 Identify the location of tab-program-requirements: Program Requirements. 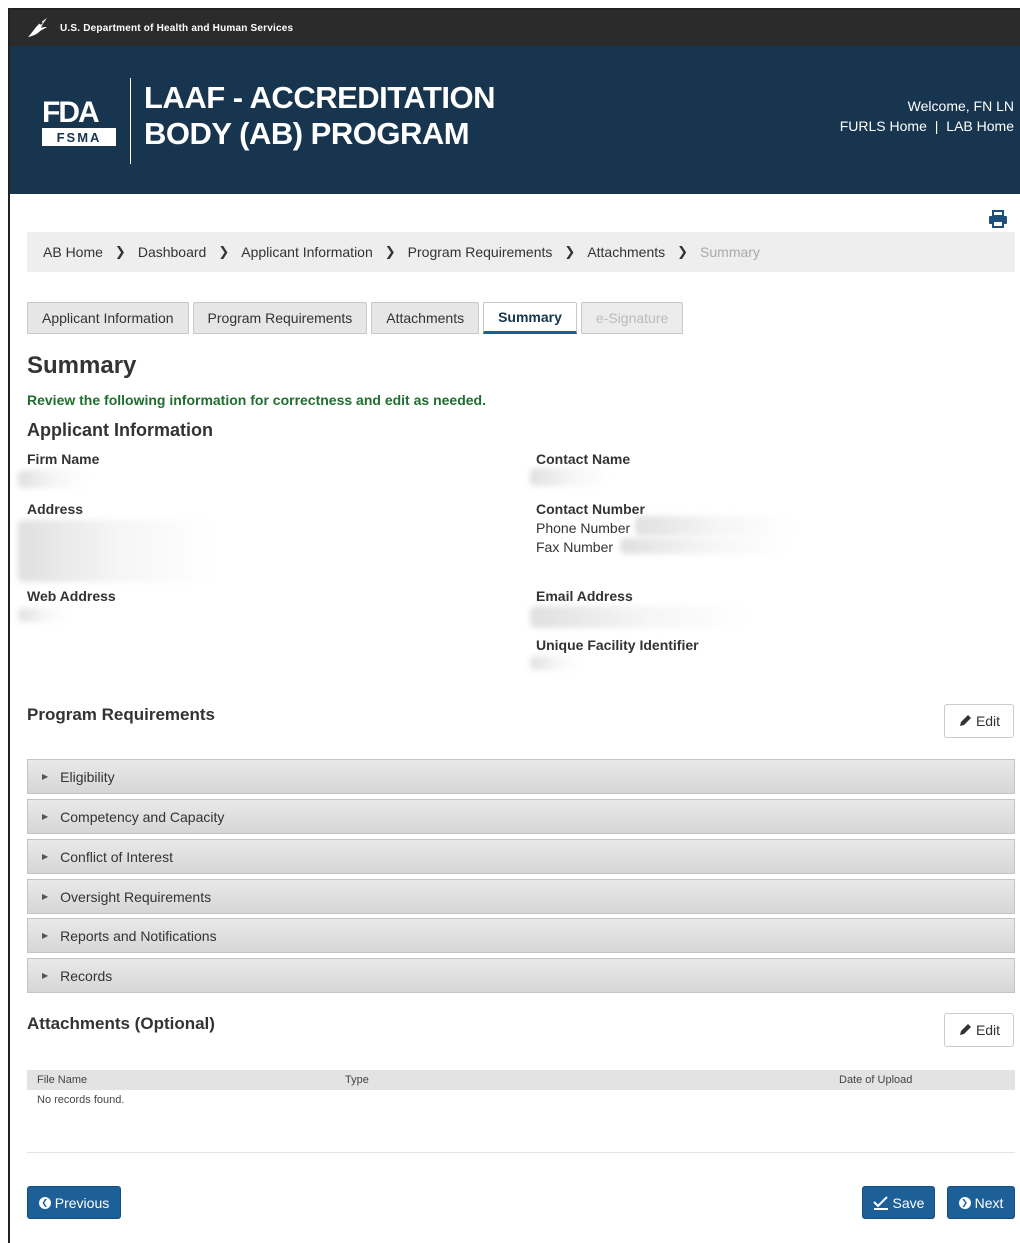
(280, 318).